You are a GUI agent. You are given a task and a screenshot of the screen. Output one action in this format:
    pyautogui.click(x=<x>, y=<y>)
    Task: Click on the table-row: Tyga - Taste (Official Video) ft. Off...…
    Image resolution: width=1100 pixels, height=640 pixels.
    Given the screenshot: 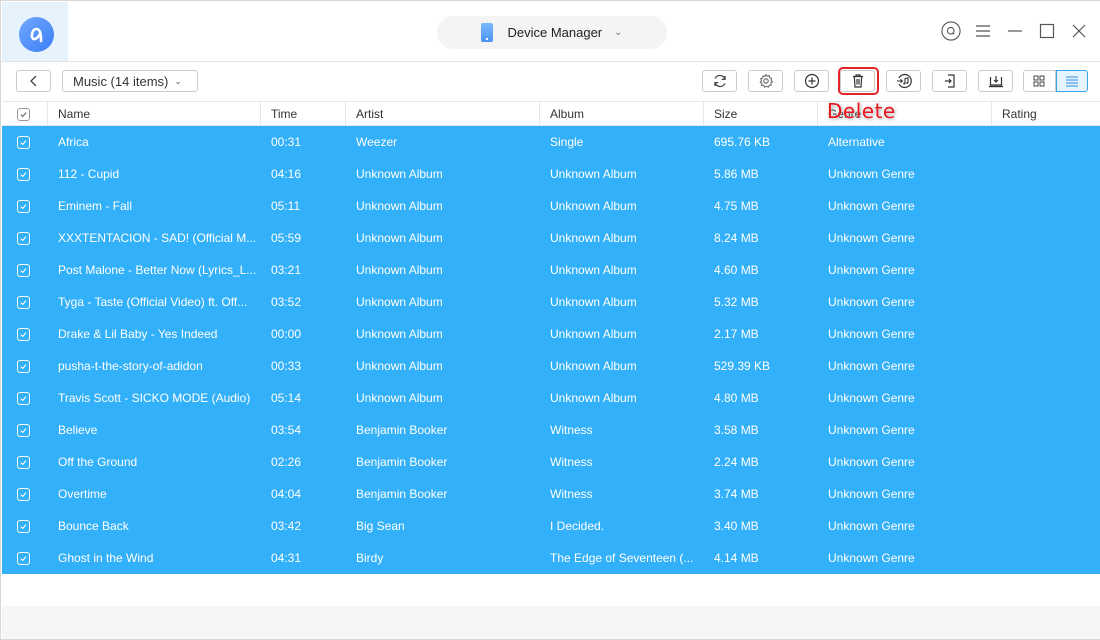 What is the action you would take?
    pyautogui.click(x=551, y=302)
    